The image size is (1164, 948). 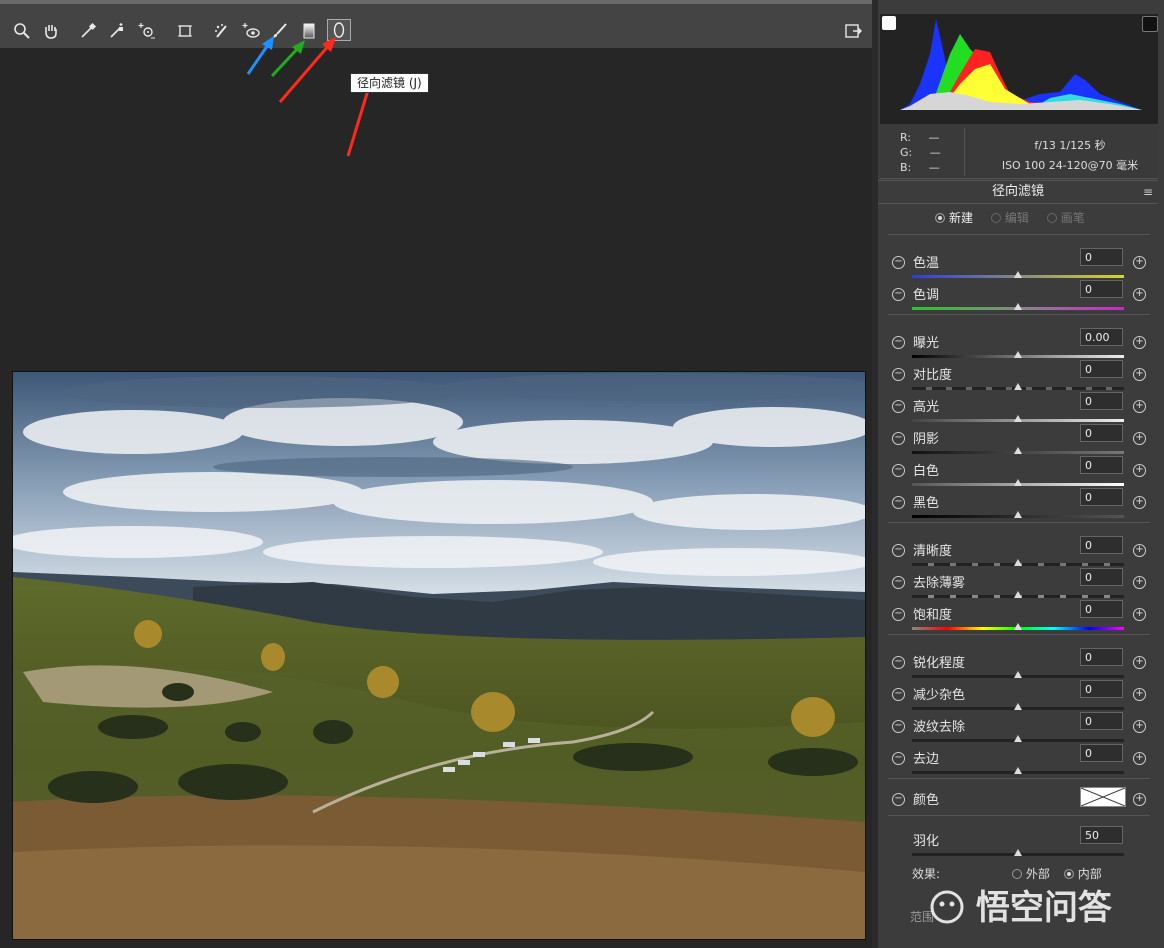 What do you see at coordinates (933, 375) in the screenshot?
I see `slider-label: 对比度` at bounding box center [933, 375].